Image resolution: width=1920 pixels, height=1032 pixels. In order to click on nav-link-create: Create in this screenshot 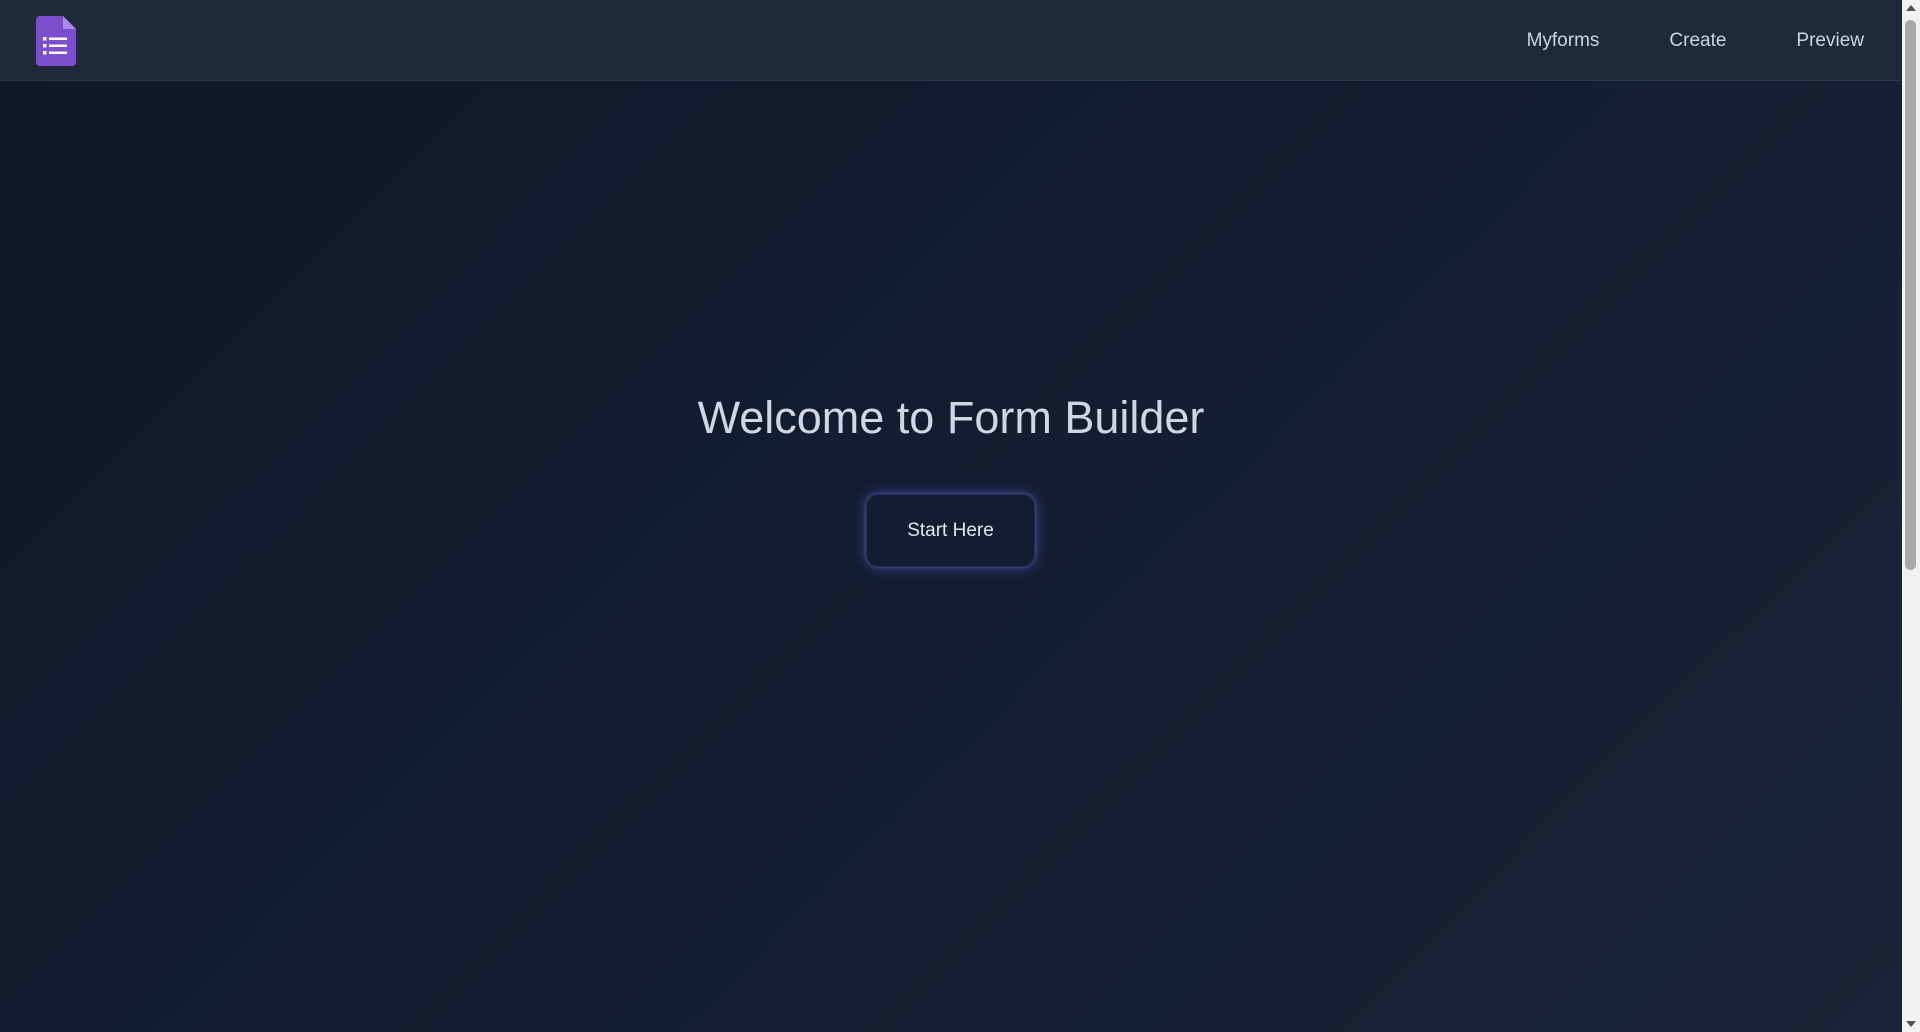, I will do `click(1697, 41)`.